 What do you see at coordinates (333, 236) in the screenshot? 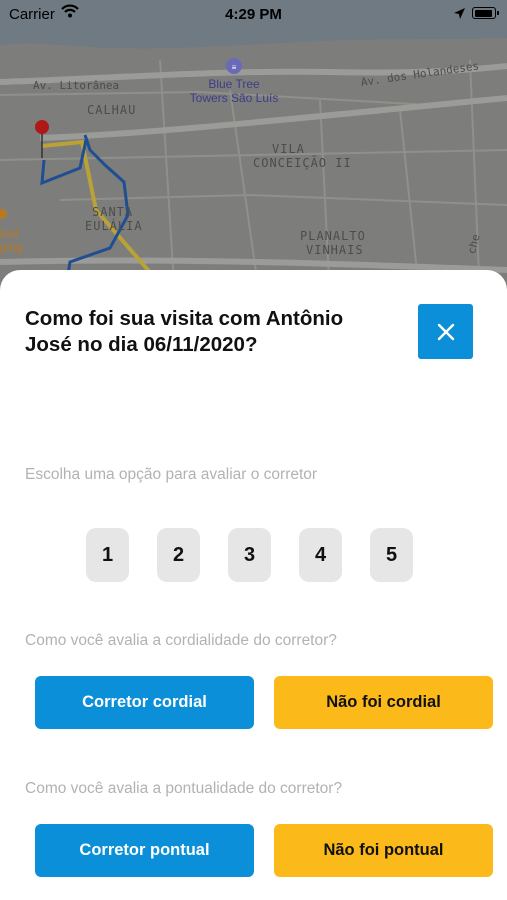
I see `map-label-planalto: PLANALTO` at bounding box center [333, 236].